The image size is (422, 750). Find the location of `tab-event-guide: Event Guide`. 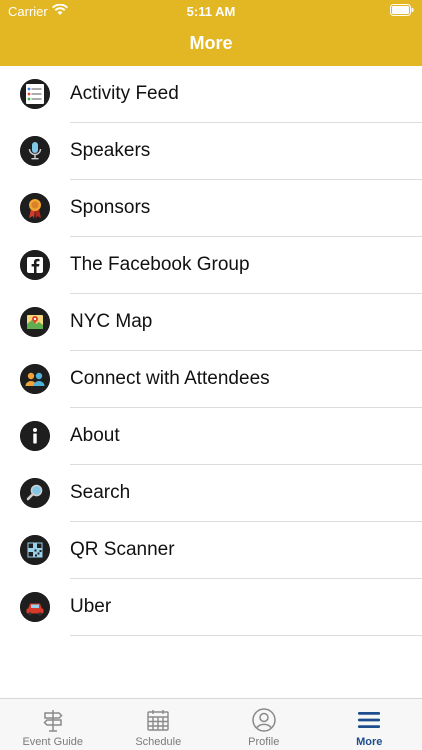

tab-event-guide: Event Guide is located at coordinates (53, 724).